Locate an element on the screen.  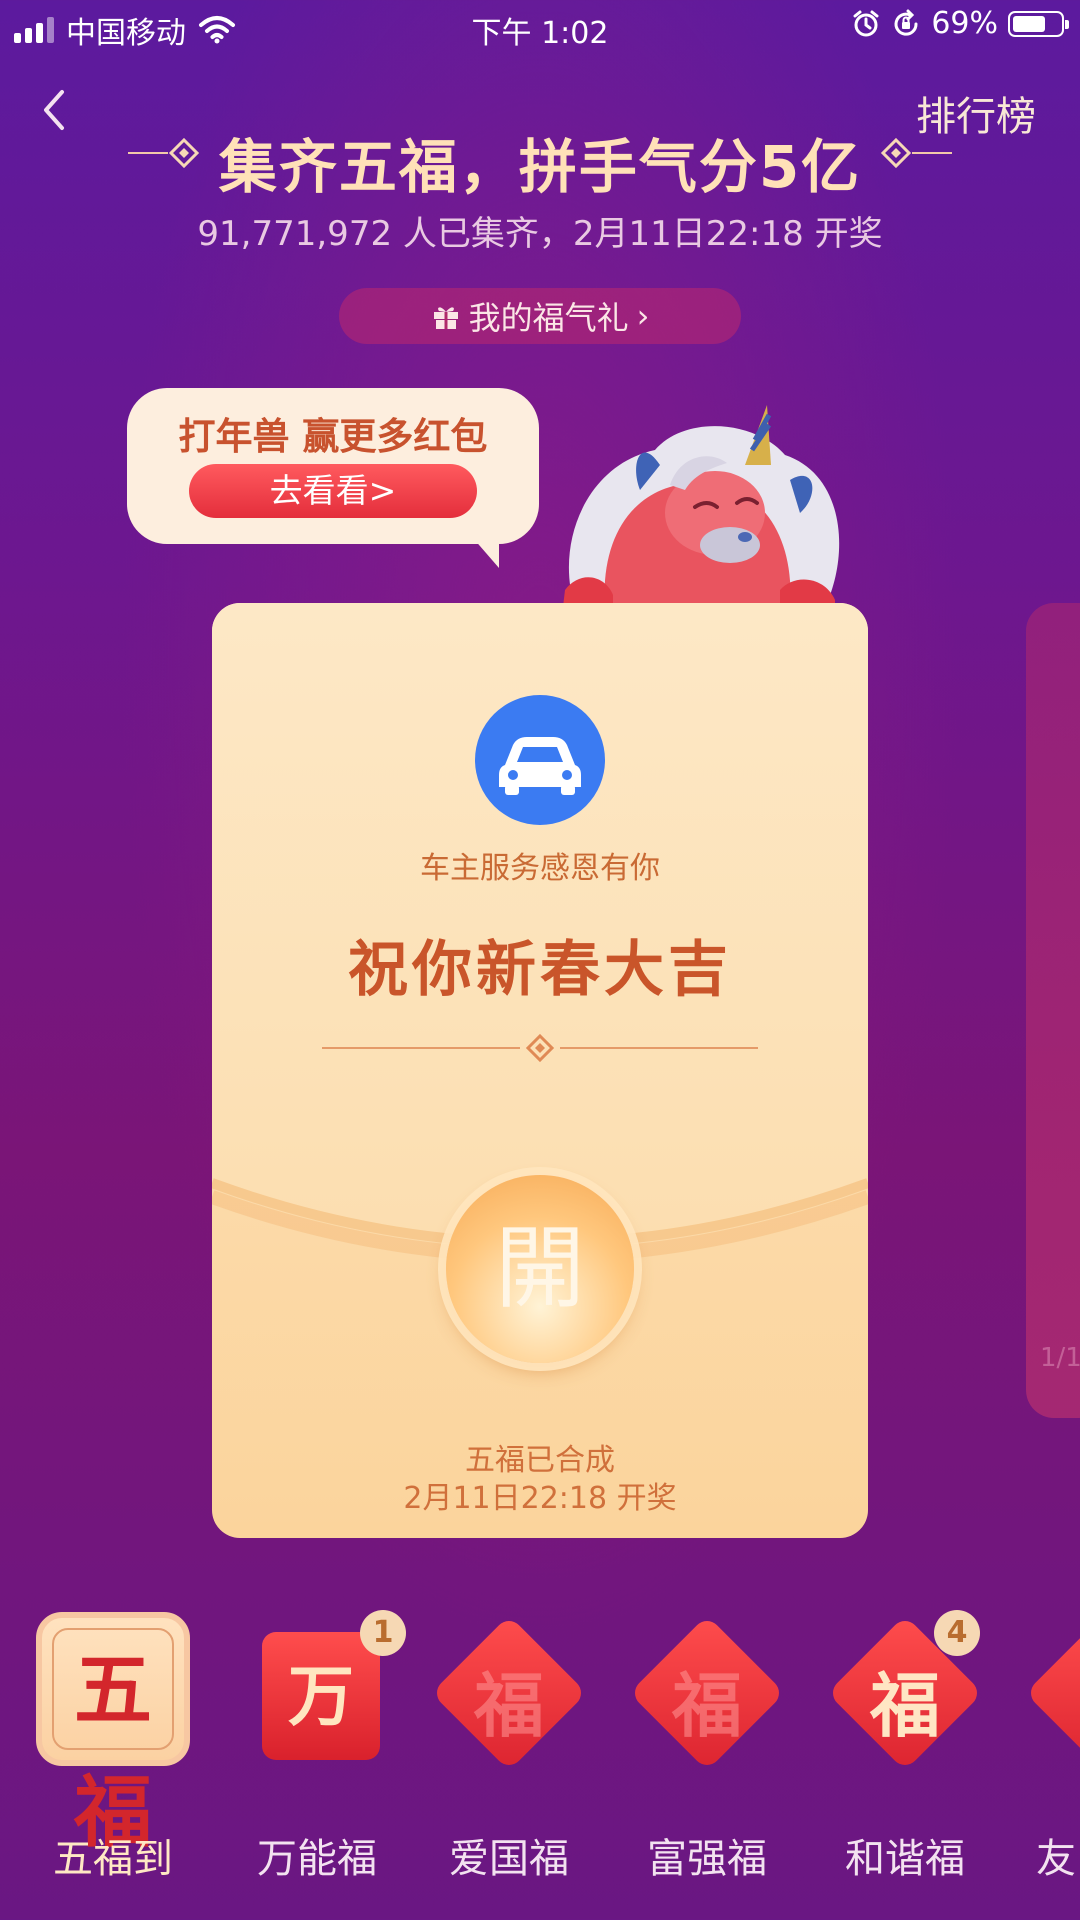
fuqiang-glyph: 福 is located at coordinates (707, 1705).